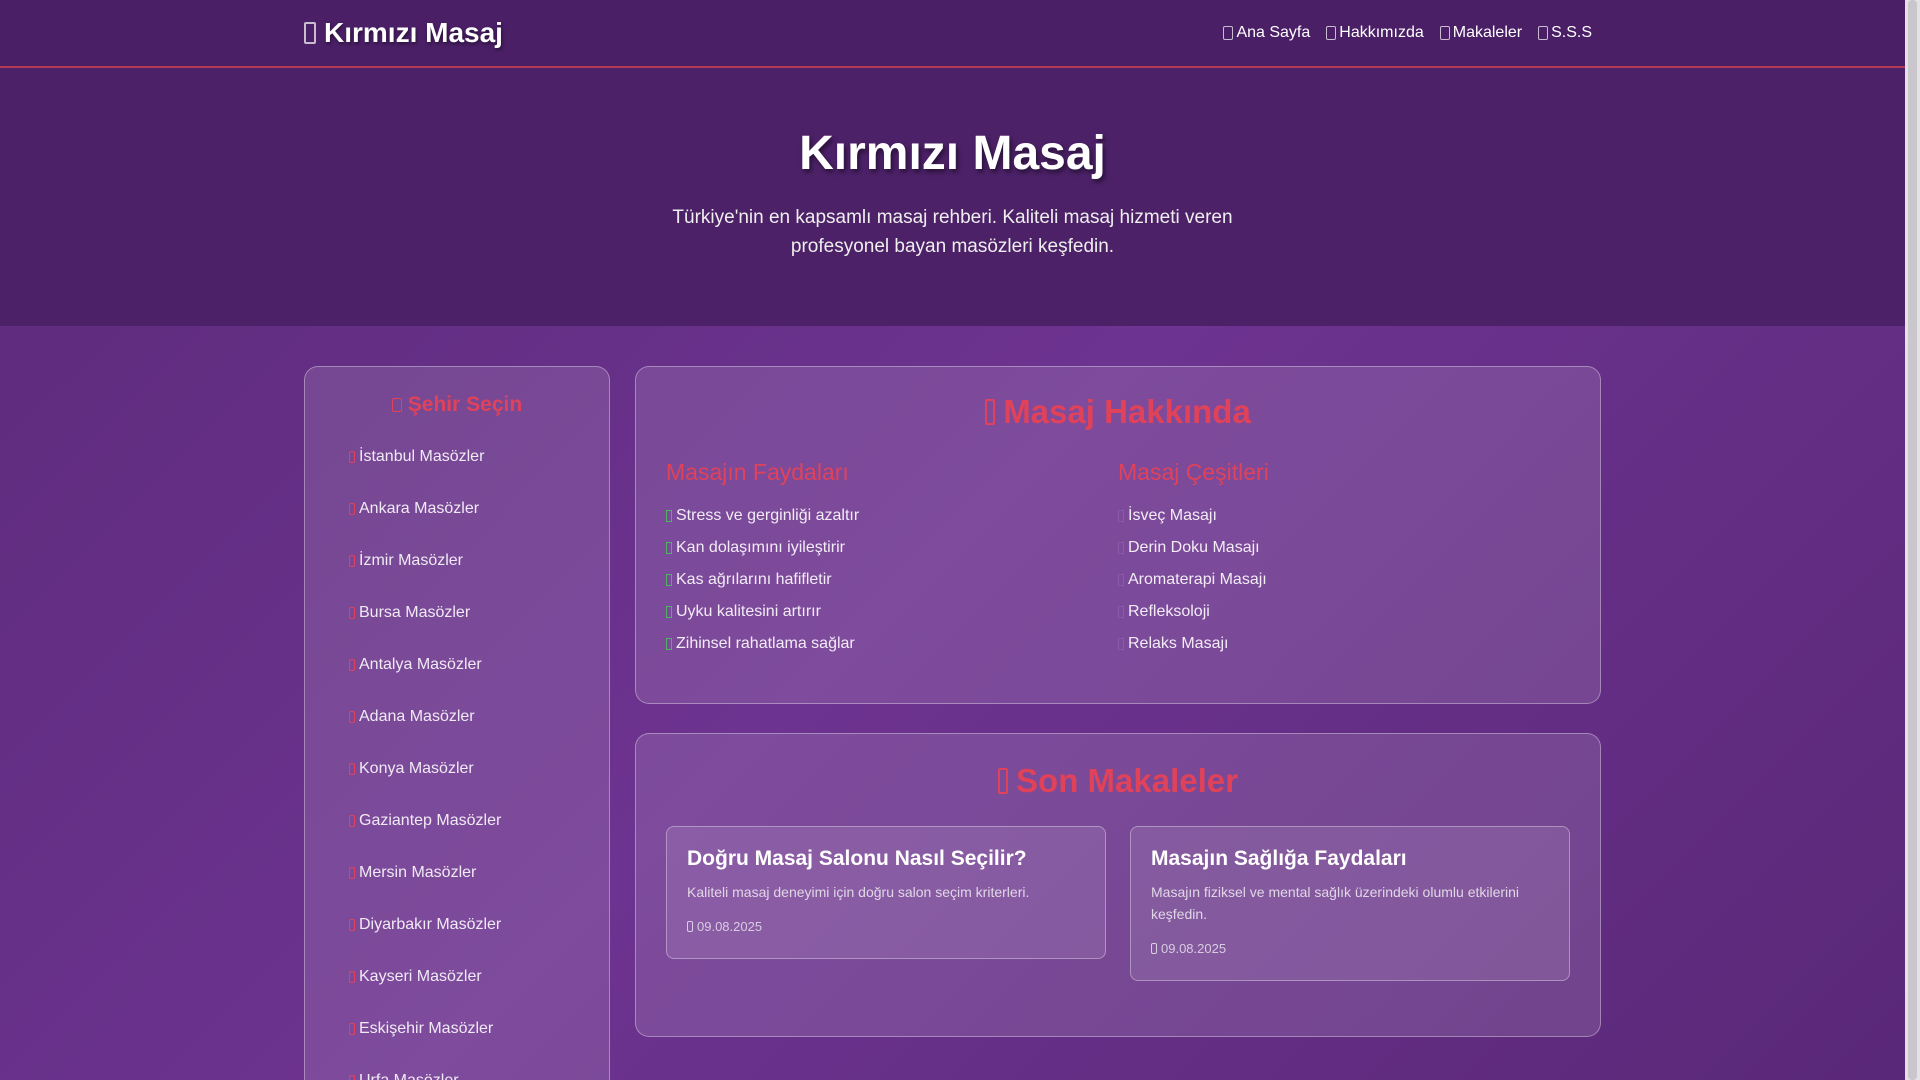 This screenshot has width=1920, height=1080. What do you see at coordinates (990, 412) in the screenshot?
I see `info-circle-icon` at bounding box center [990, 412].